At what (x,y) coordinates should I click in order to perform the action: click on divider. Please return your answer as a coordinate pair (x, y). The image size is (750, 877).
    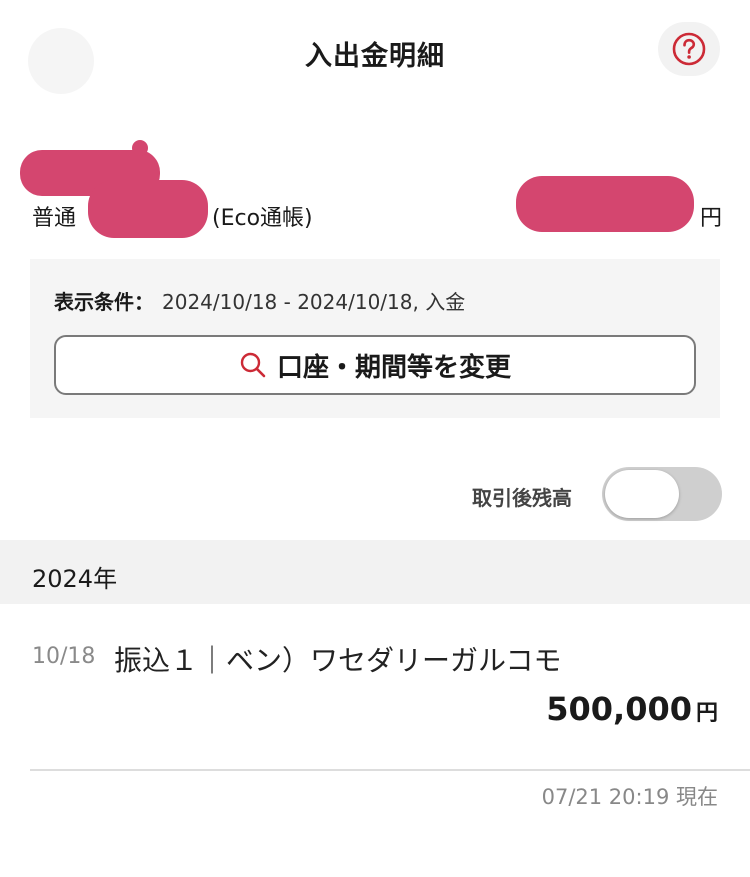
    Looking at the image, I should click on (390, 770).